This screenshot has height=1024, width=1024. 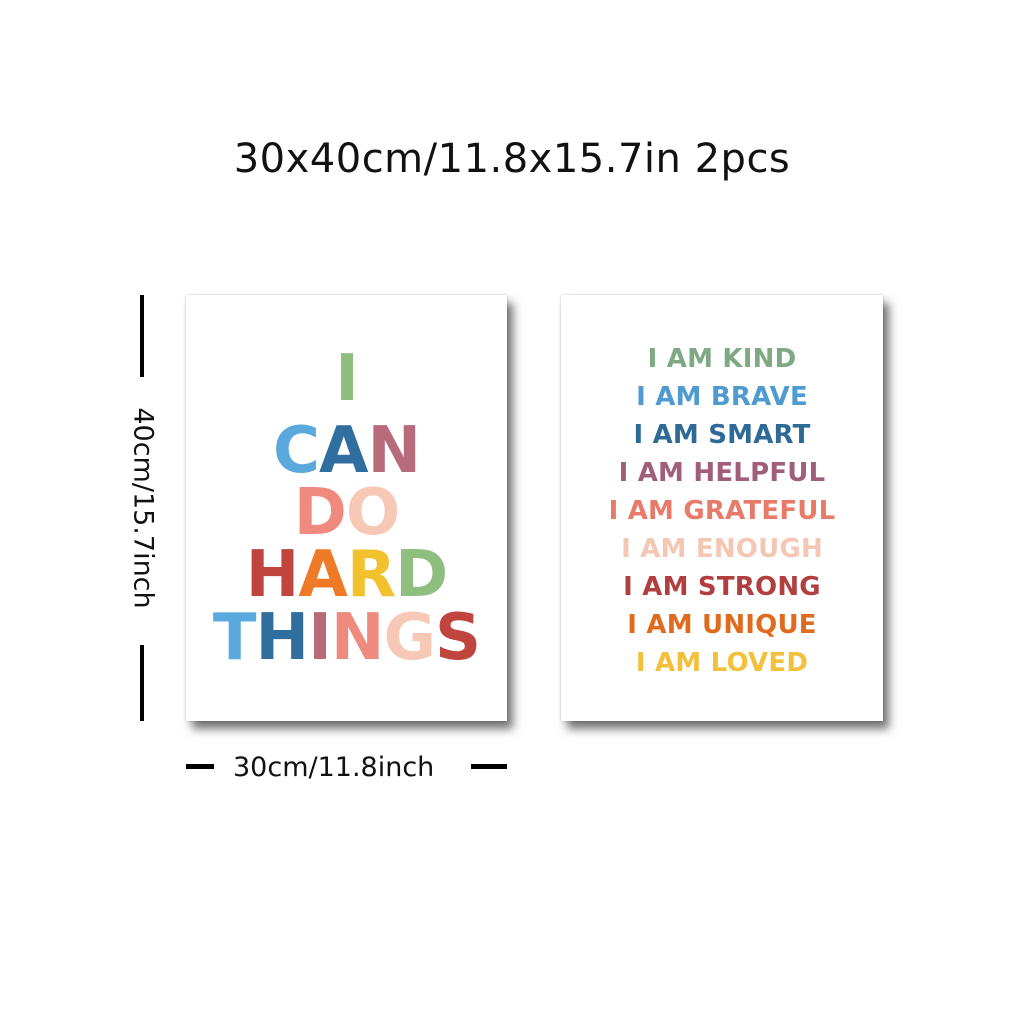 What do you see at coordinates (371, 575) in the screenshot?
I see `poster-letter: R` at bounding box center [371, 575].